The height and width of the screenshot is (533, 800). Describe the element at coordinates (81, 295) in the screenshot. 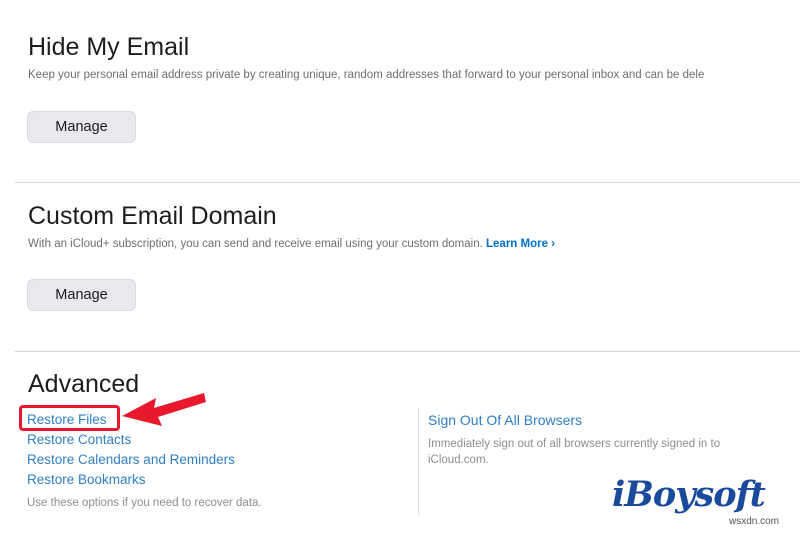

I see `custom-email-domain-manage-button: Manage` at that location.